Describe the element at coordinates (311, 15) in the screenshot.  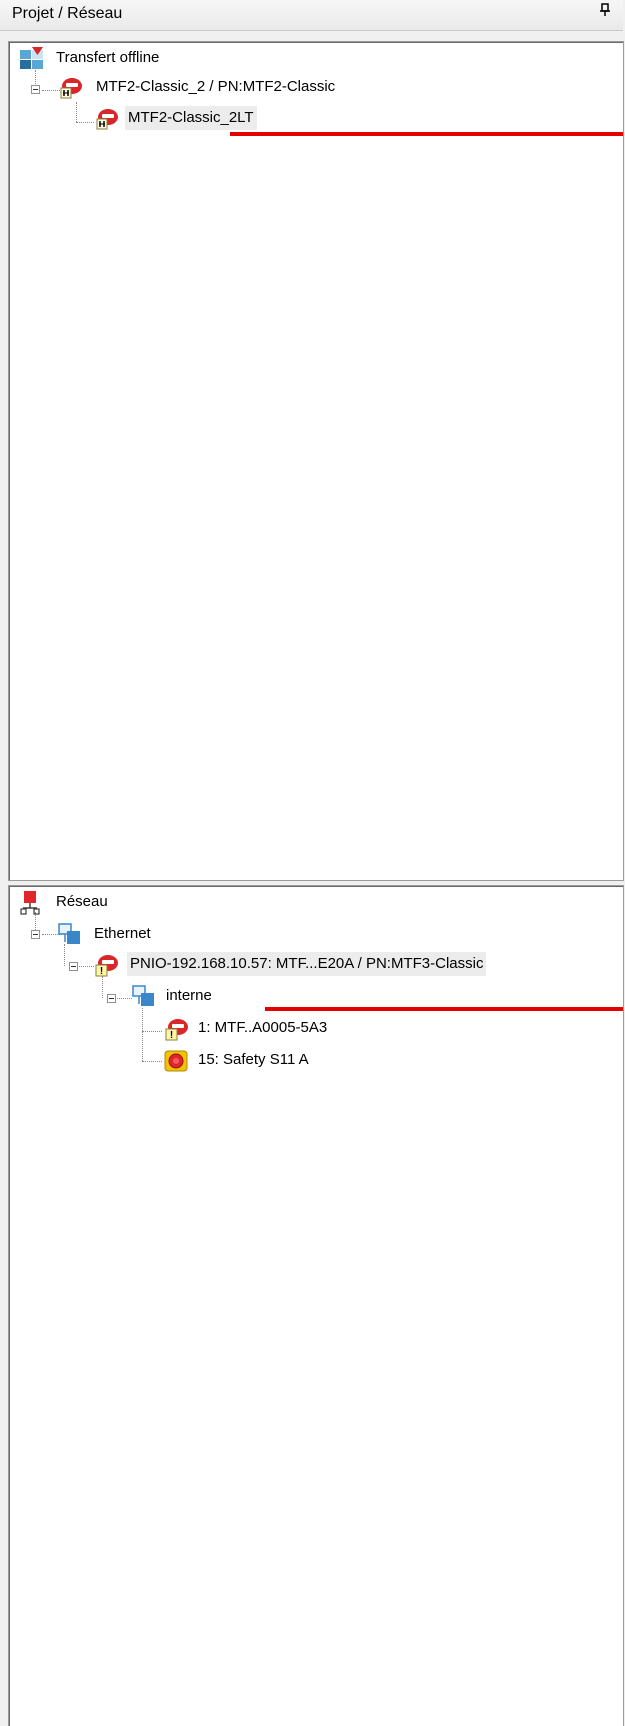
I see `panel-titlebar: Projet / Réseau` at that location.